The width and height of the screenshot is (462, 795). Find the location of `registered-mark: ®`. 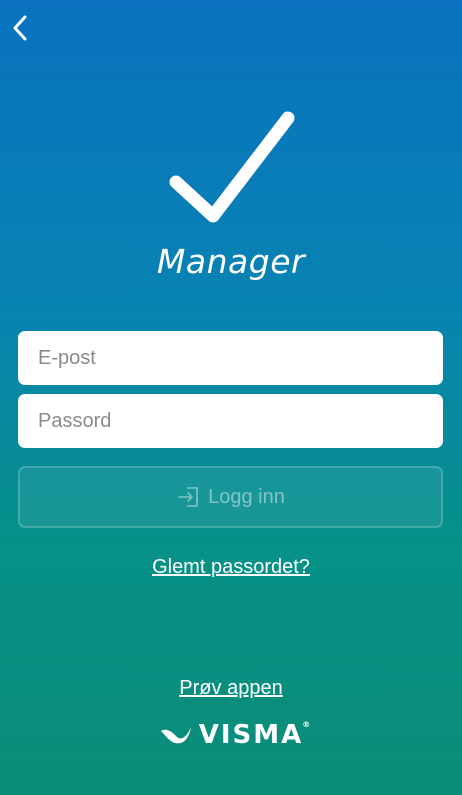

registered-mark: ® is located at coordinates (306, 724).